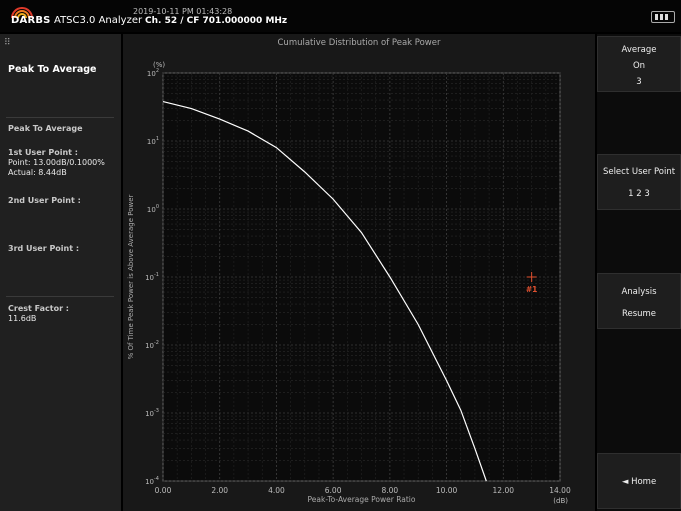 The height and width of the screenshot is (511, 681). Describe the element at coordinates (152, 277) in the screenshot. I see `y-tick-label: 10-1` at that location.